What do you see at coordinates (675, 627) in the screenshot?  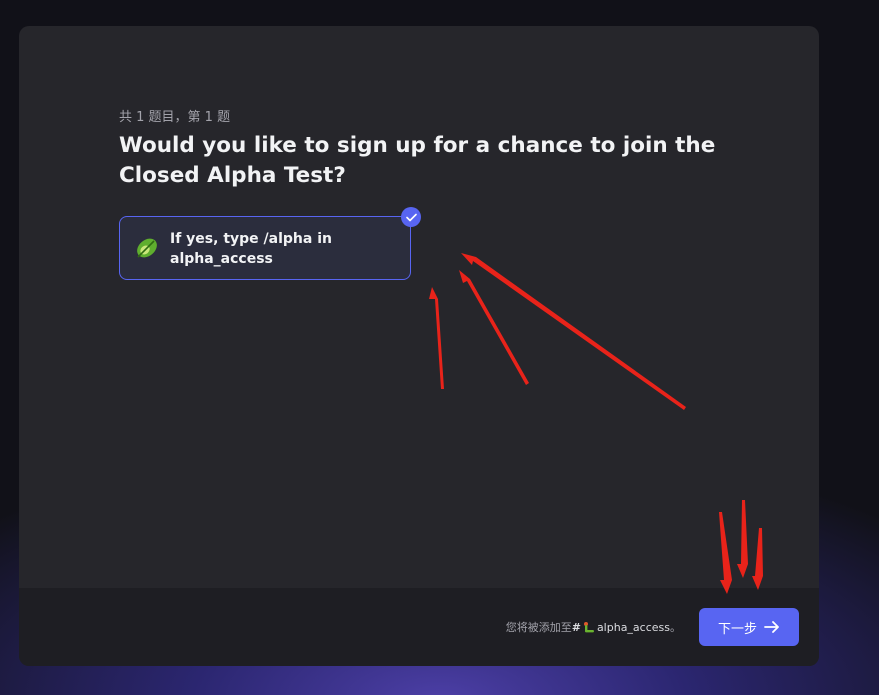 I see `channel-note-suffix: 。` at bounding box center [675, 627].